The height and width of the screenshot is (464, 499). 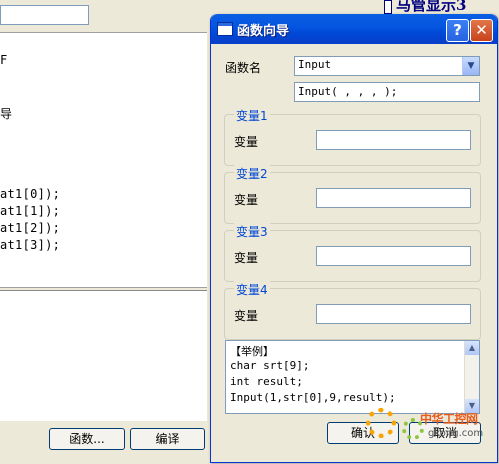 What do you see at coordinates (363, 433) in the screenshot?
I see `ok-button: 确认` at bounding box center [363, 433].